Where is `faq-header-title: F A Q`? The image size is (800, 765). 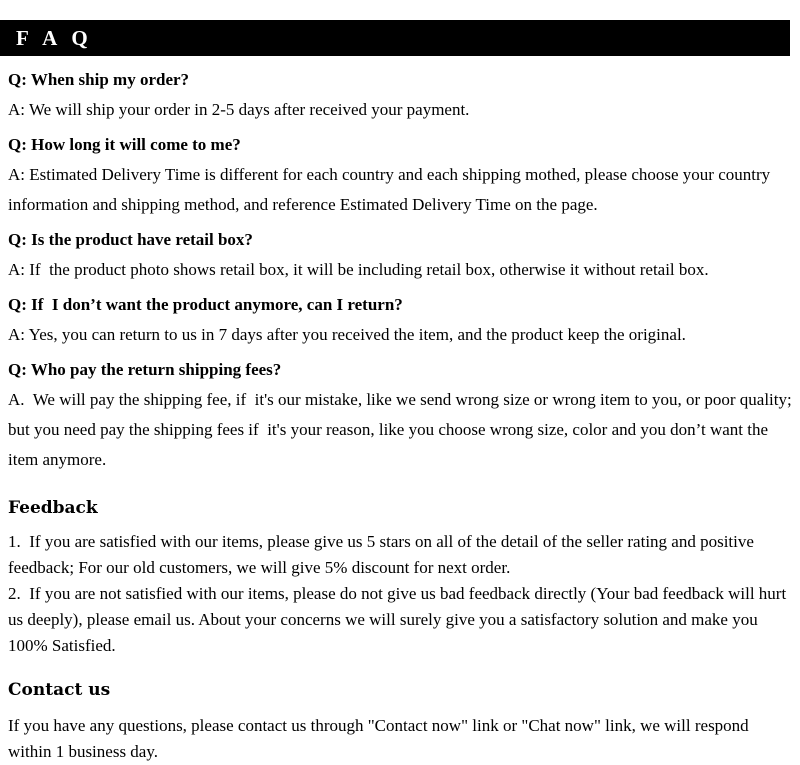 faq-header-title: F A Q is located at coordinates (54, 37).